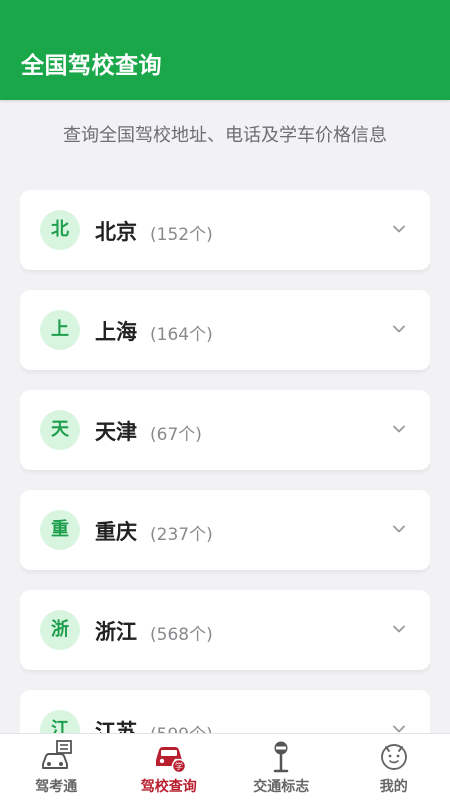 This screenshot has width=450, height=800. What do you see at coordinates (116, 632) in the screenshot?
I see `region-name: 浙江` at bounding box center [116, 632].